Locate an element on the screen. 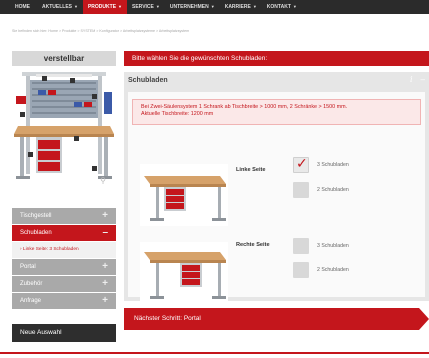  nav-item-unternehmen: UNTERNEHMEN ▼ is located at coordinates (192, 7).